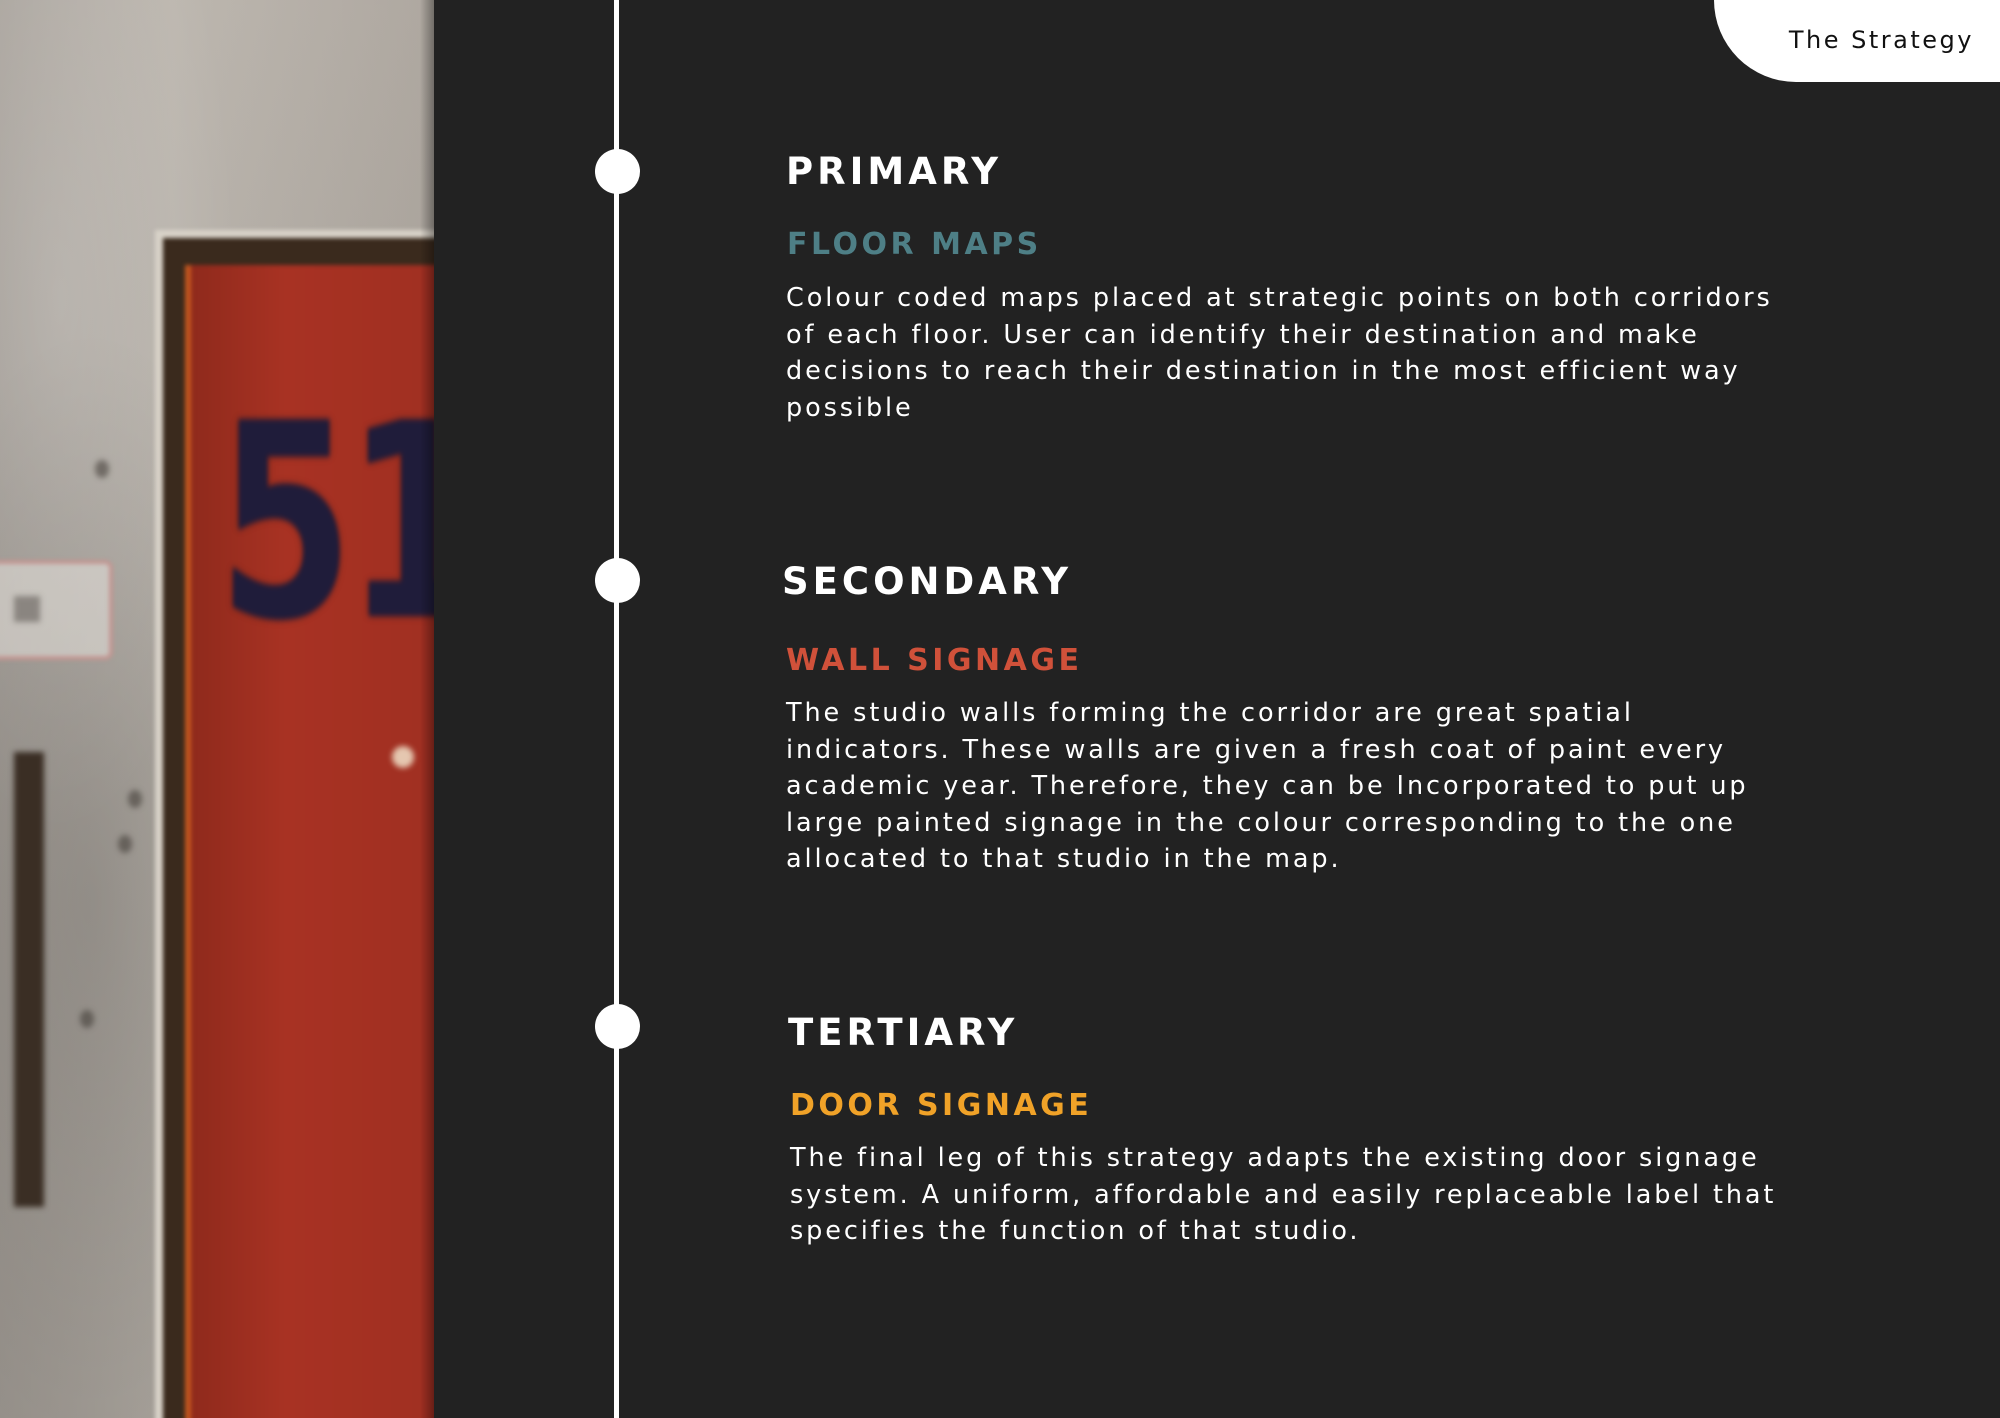 Image resolution: width=2000 pixels, height=1418 pixels. Describe the element at coordinates (894, 171) in the screenshot. I see `tier-title: PRIMARY` at that location.